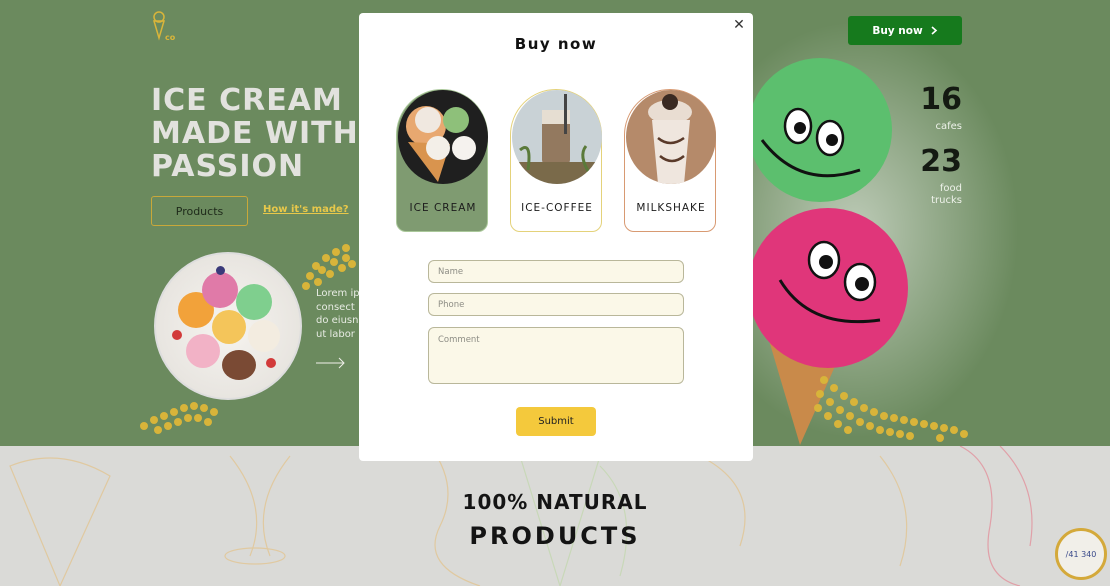 Image resolution: width=1110 pixels, height=586 pixels. I want to click on modal-title: Buy now, so click(556, 44).